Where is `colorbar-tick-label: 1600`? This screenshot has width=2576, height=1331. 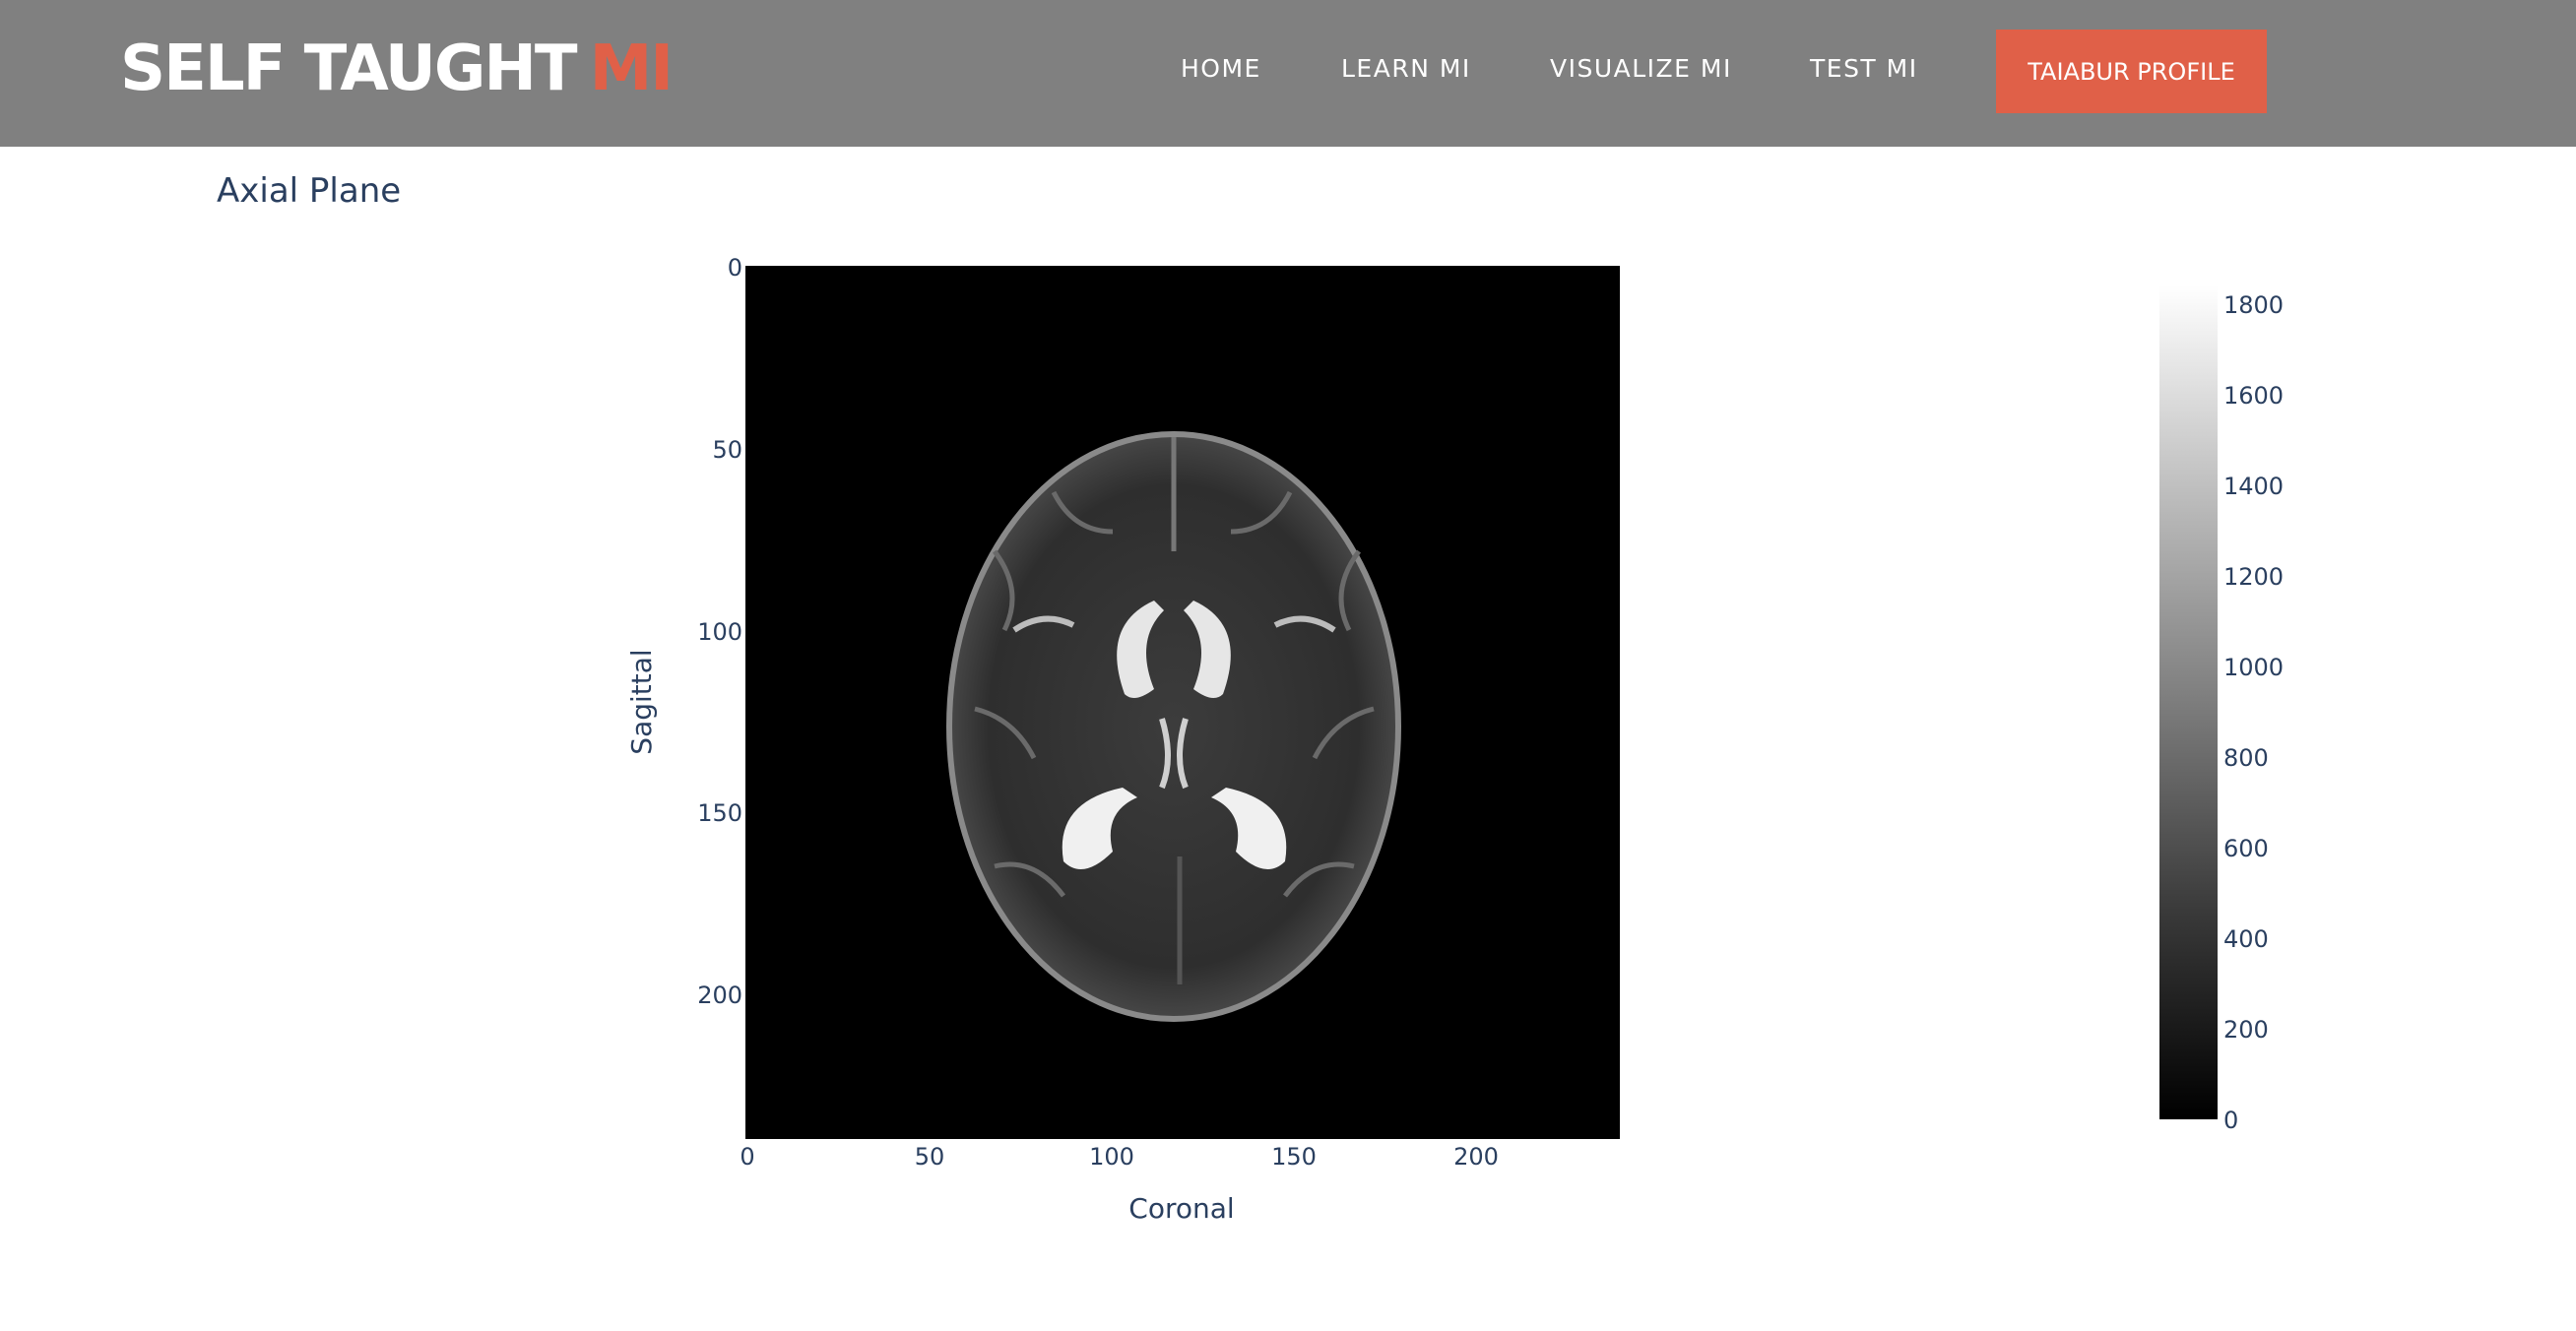
colorbar-tick-label: 1600 is located at coordinates (2253, 396).